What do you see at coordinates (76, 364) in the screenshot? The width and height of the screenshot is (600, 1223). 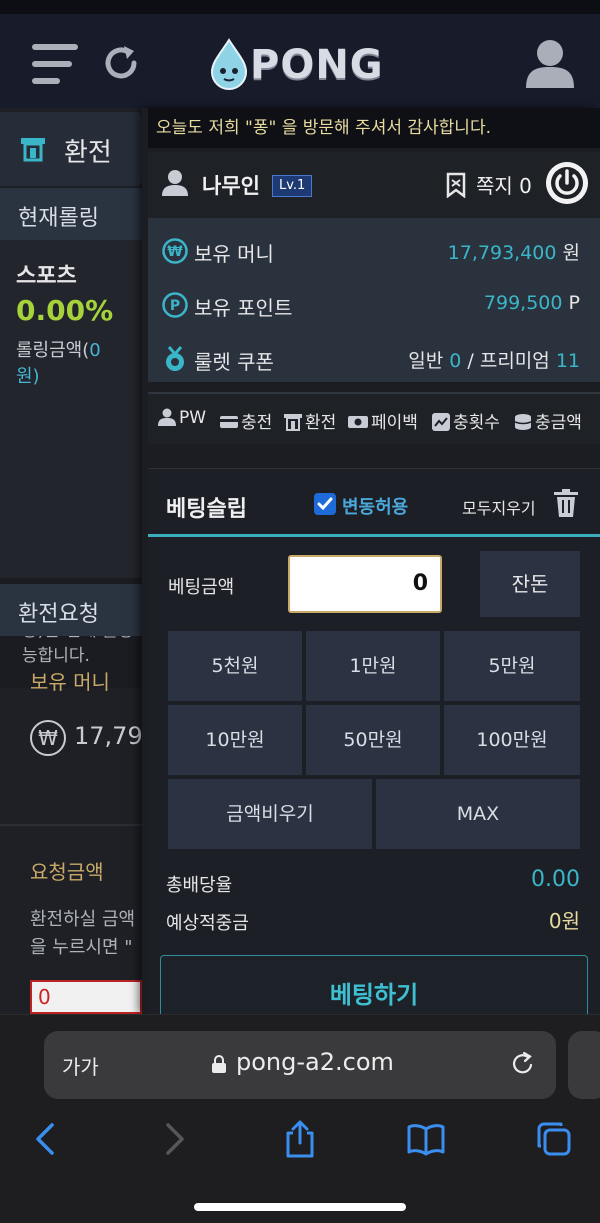 I see `rolling-amount: 롤링금액(0 원)` at bounding box center [76, 364].